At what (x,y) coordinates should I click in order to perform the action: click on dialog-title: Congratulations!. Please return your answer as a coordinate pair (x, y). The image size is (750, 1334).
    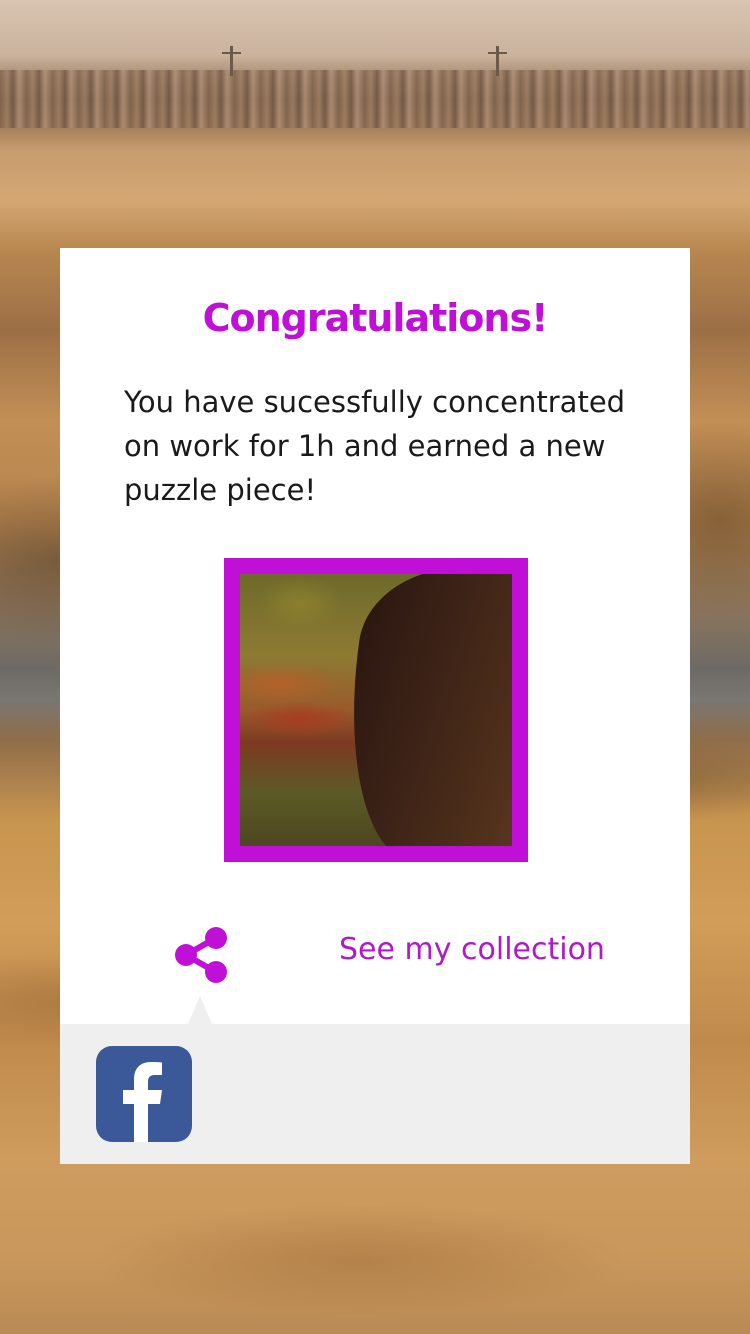
    Looking at the image, I should click on (375, 318).